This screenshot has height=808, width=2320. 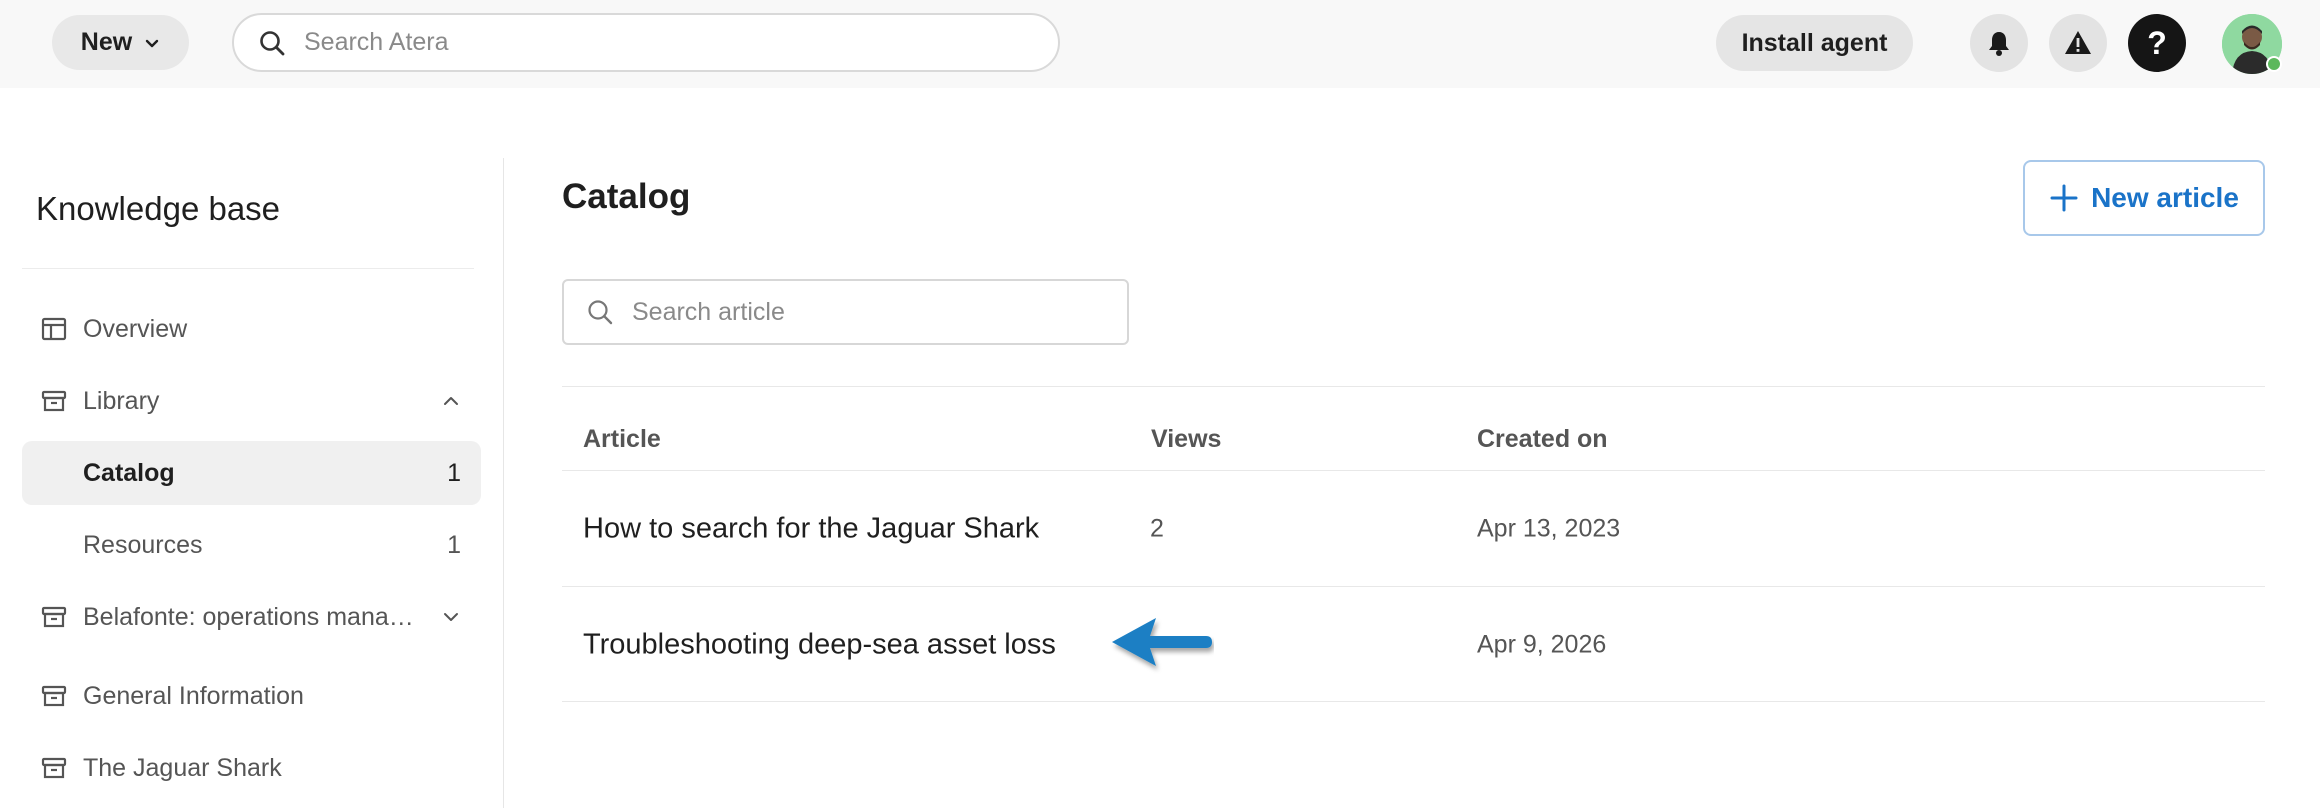 What do you see at coordinates (626, 196) in the screenshot?
I see `page-title: Catalog` at bounding box center [626, 196].